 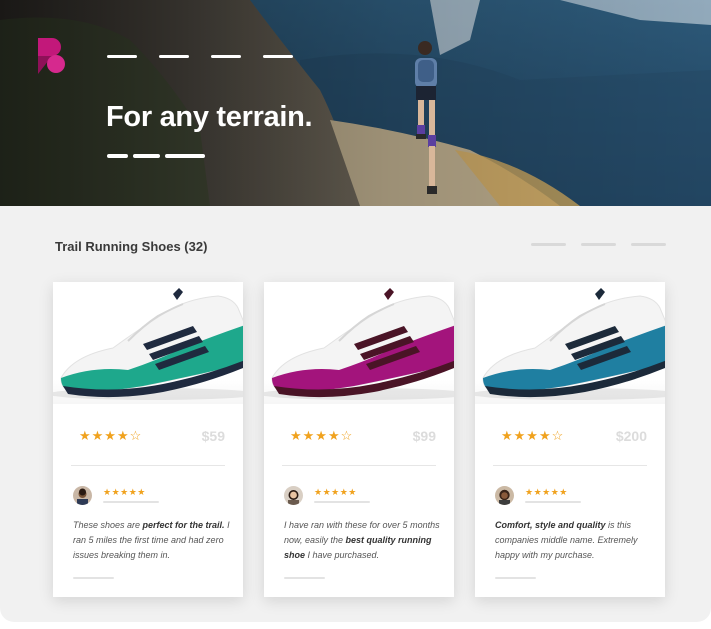 I want to click on review-text-part: These shoes are, so click(x=108, y=525).